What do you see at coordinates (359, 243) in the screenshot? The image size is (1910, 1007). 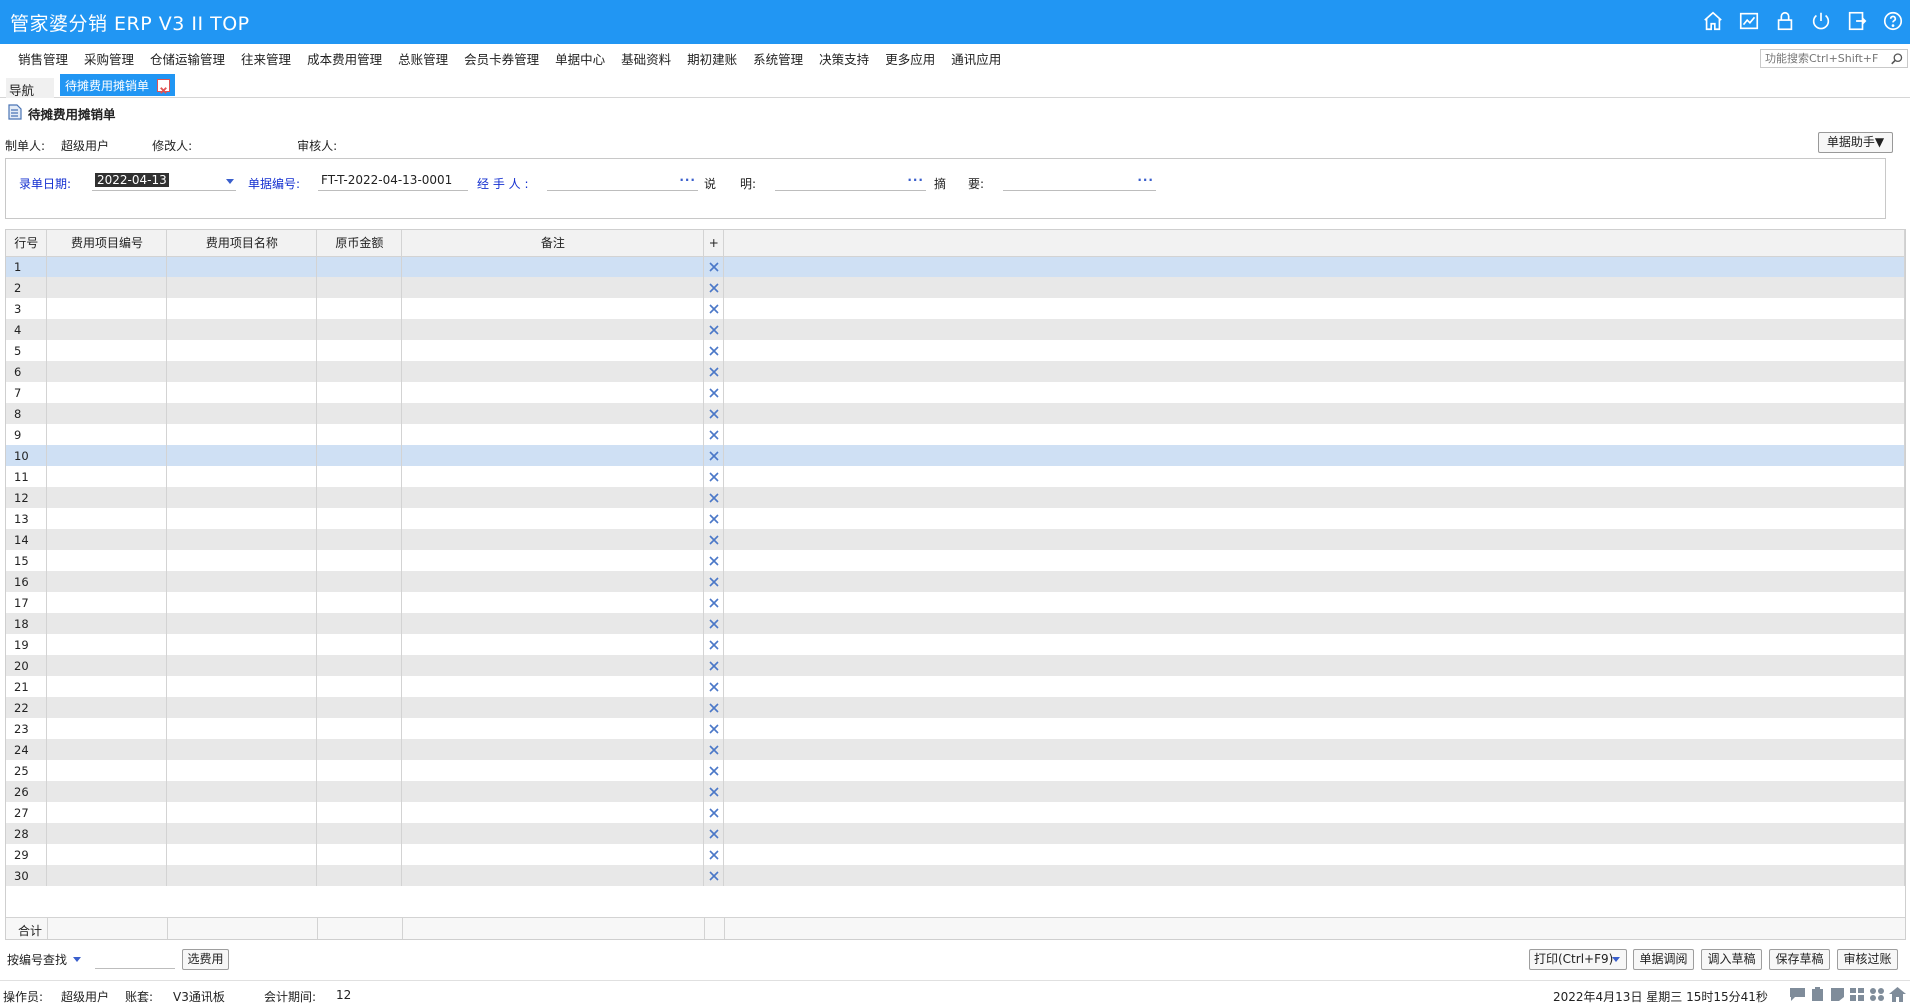 I see `col-amount: 原币金额` at bounding box center [359, 243].